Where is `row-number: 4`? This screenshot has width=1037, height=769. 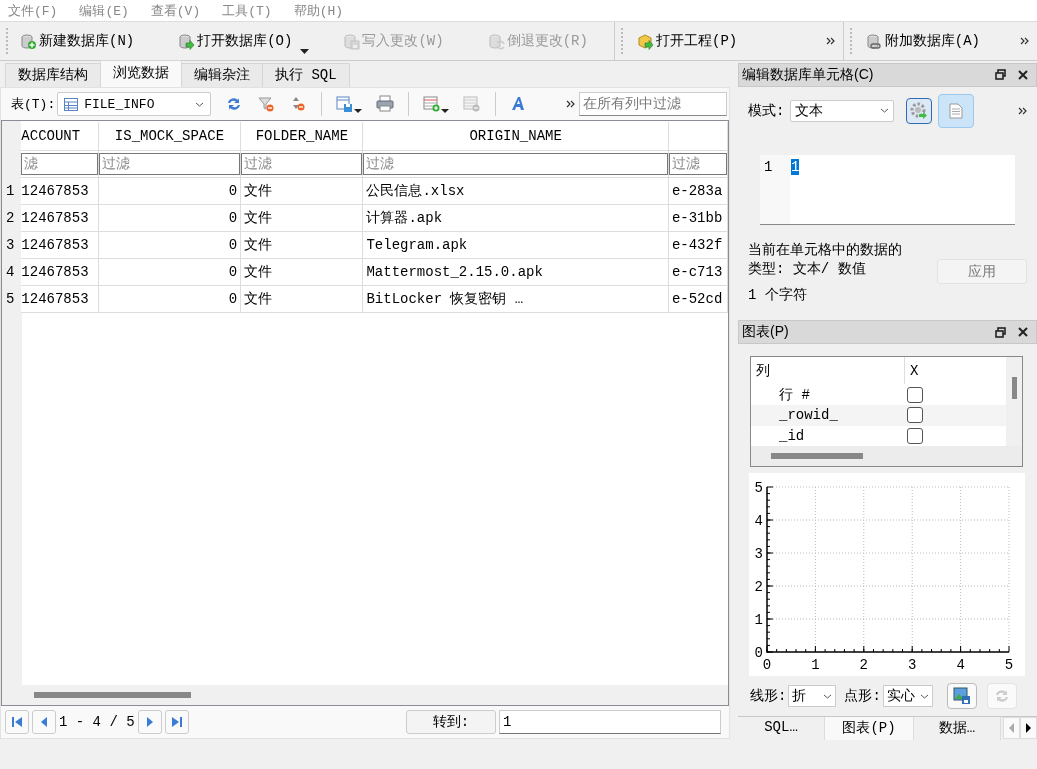
row-number: 4 is located at coordinates (11, 271).